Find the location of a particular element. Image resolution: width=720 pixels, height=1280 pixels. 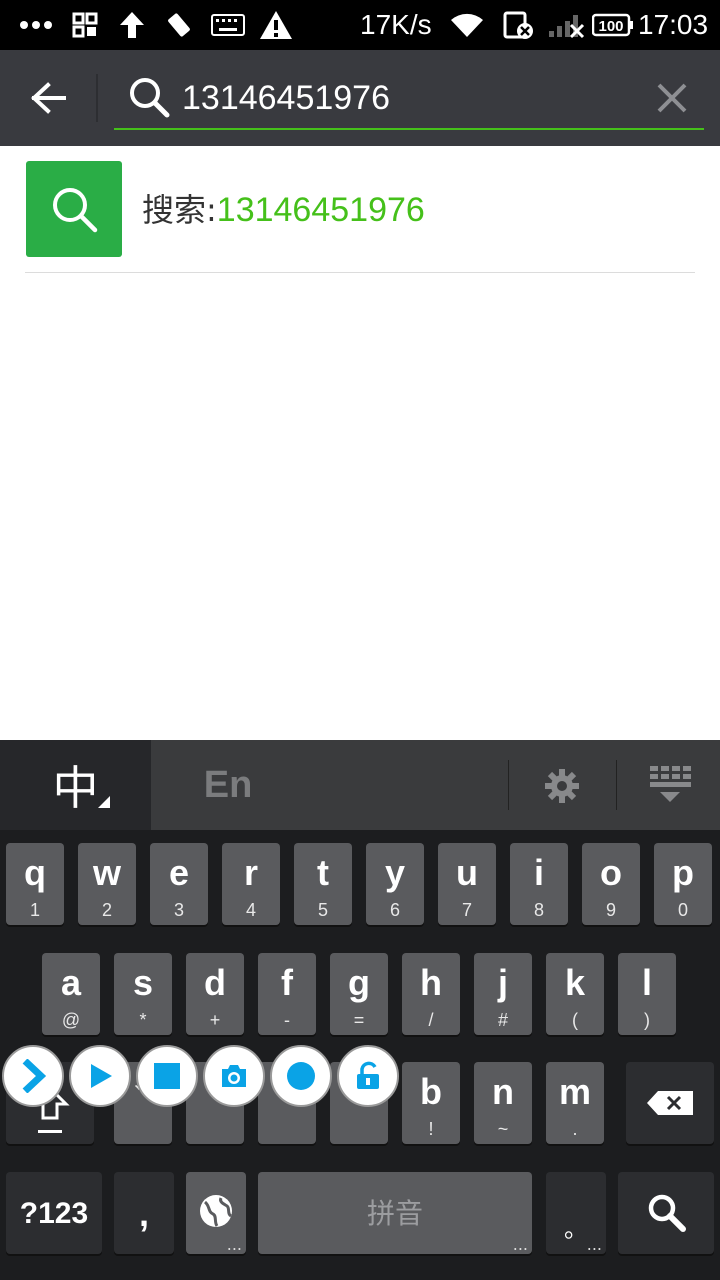

backspace-key is located at coordinates (670, 1103).